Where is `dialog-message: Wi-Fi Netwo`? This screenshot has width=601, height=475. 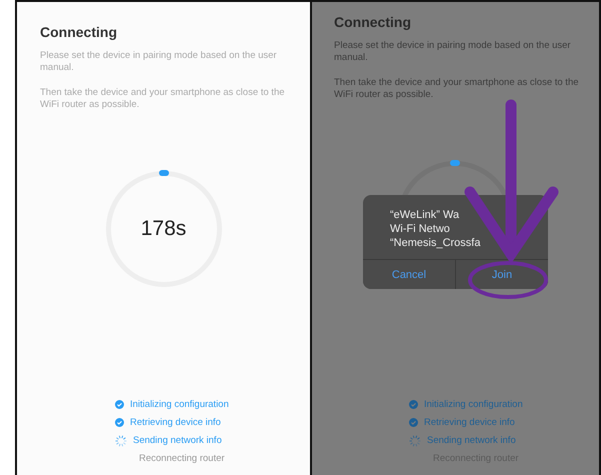
dialog-message: Wi-Fi Netwo is located at coordinates (420, 229).